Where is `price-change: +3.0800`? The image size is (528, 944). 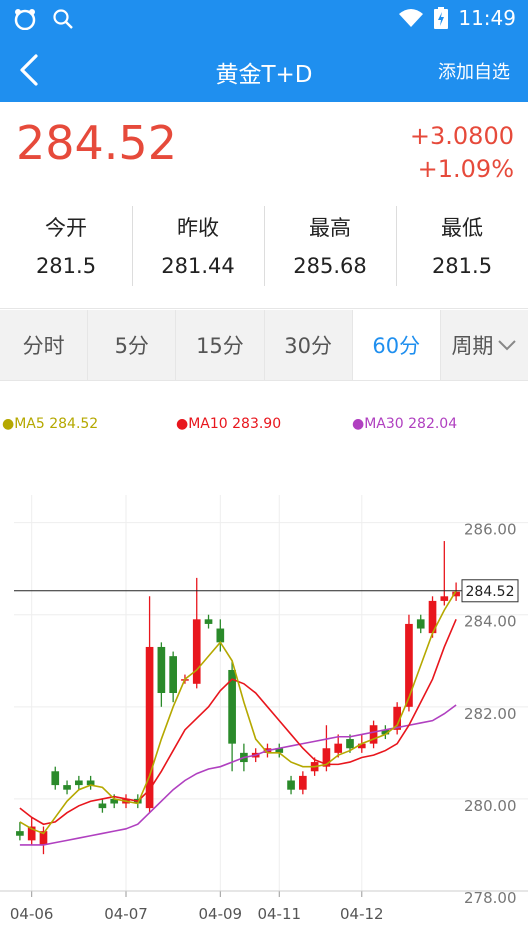 price-change: +3.0800 is located at coordinates (461, 136).